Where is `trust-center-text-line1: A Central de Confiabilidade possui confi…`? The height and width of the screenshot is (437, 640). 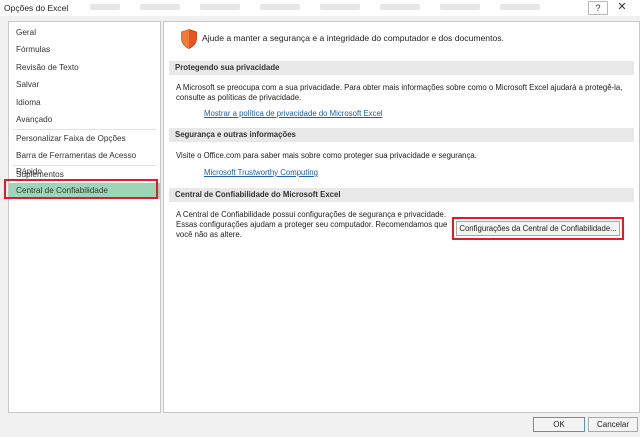 trust-center-text-line1: A Central de Confiabilidade possui confi… is located at coordinates (311, 214).